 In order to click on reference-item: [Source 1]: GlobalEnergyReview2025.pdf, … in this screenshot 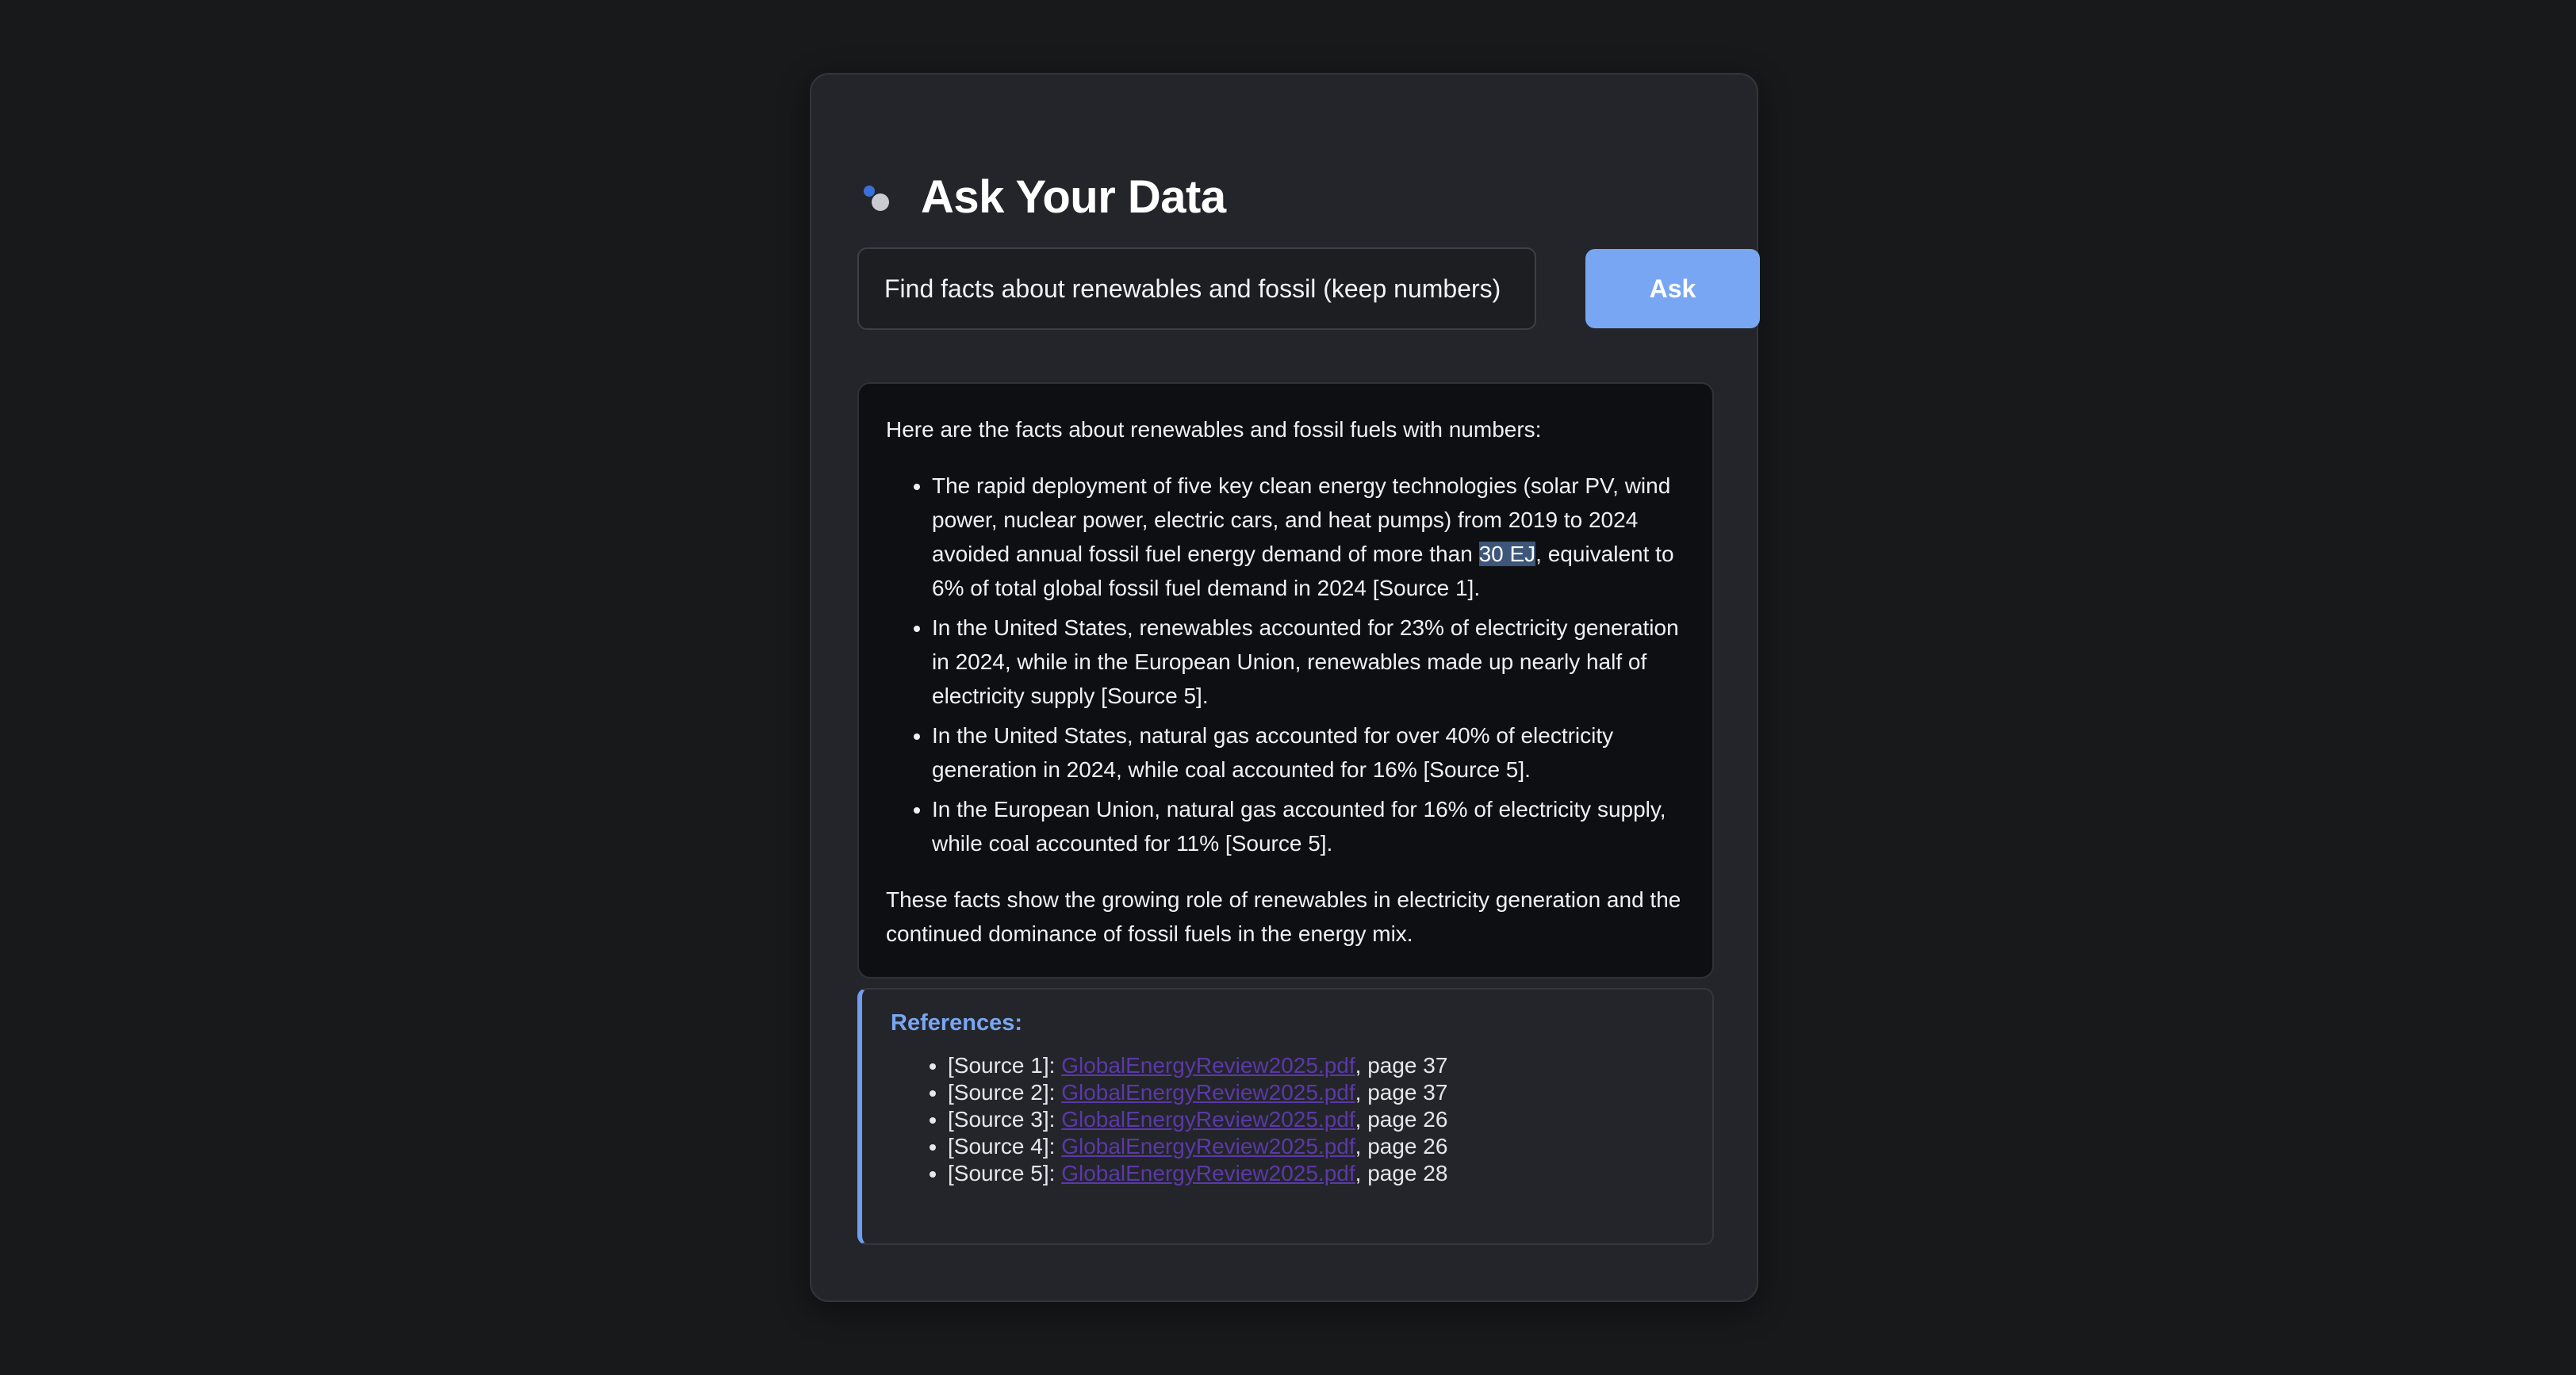, I will do `click(1316, 1065)`.